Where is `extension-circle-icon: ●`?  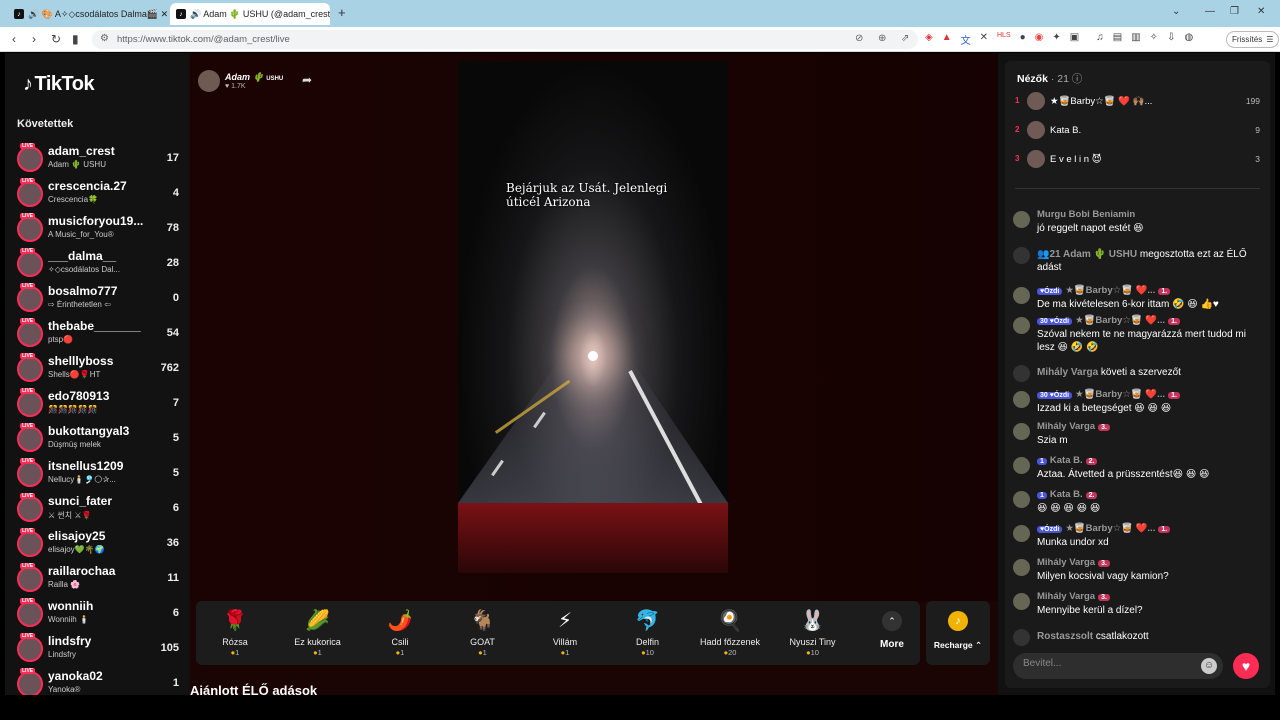 extension-circle-icon: ● is located at coordinates (1023, 39).